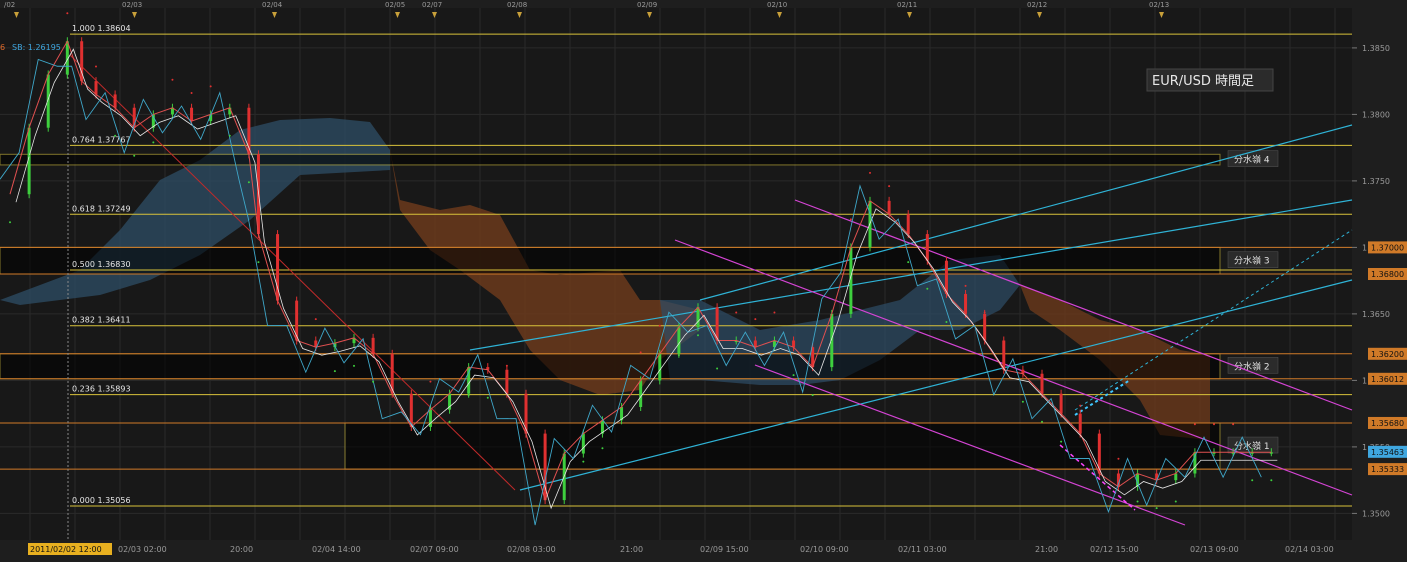  Describe the element at coordinates (336, 549) in the screenshot. I see `time-tick-label: 02/04 14:00` at that location.